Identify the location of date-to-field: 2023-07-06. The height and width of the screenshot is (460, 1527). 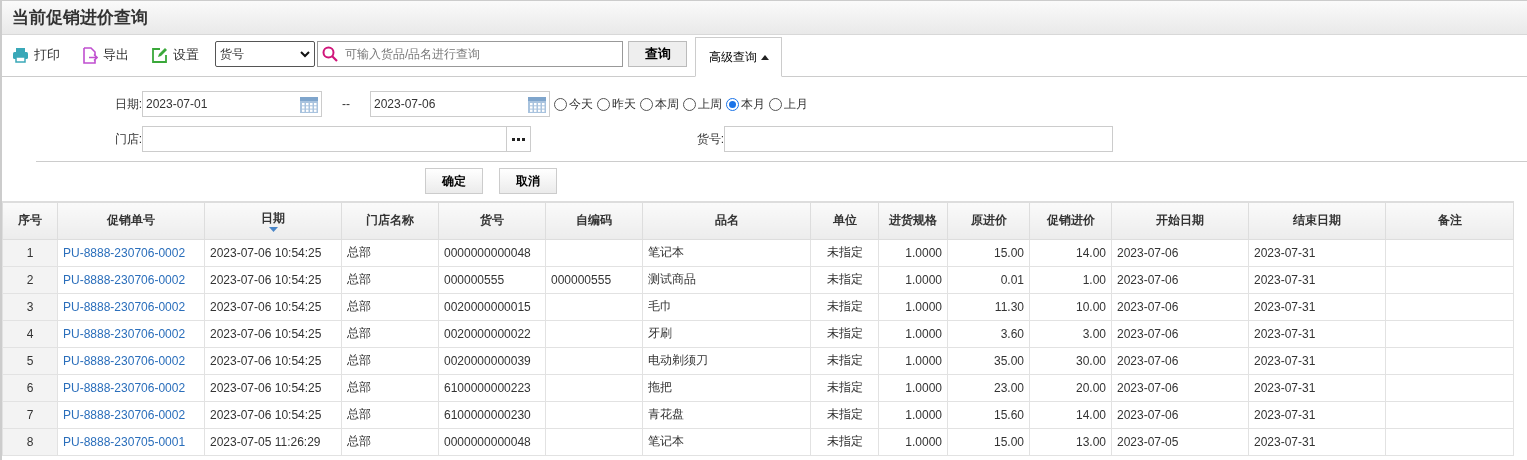
(460, 104).